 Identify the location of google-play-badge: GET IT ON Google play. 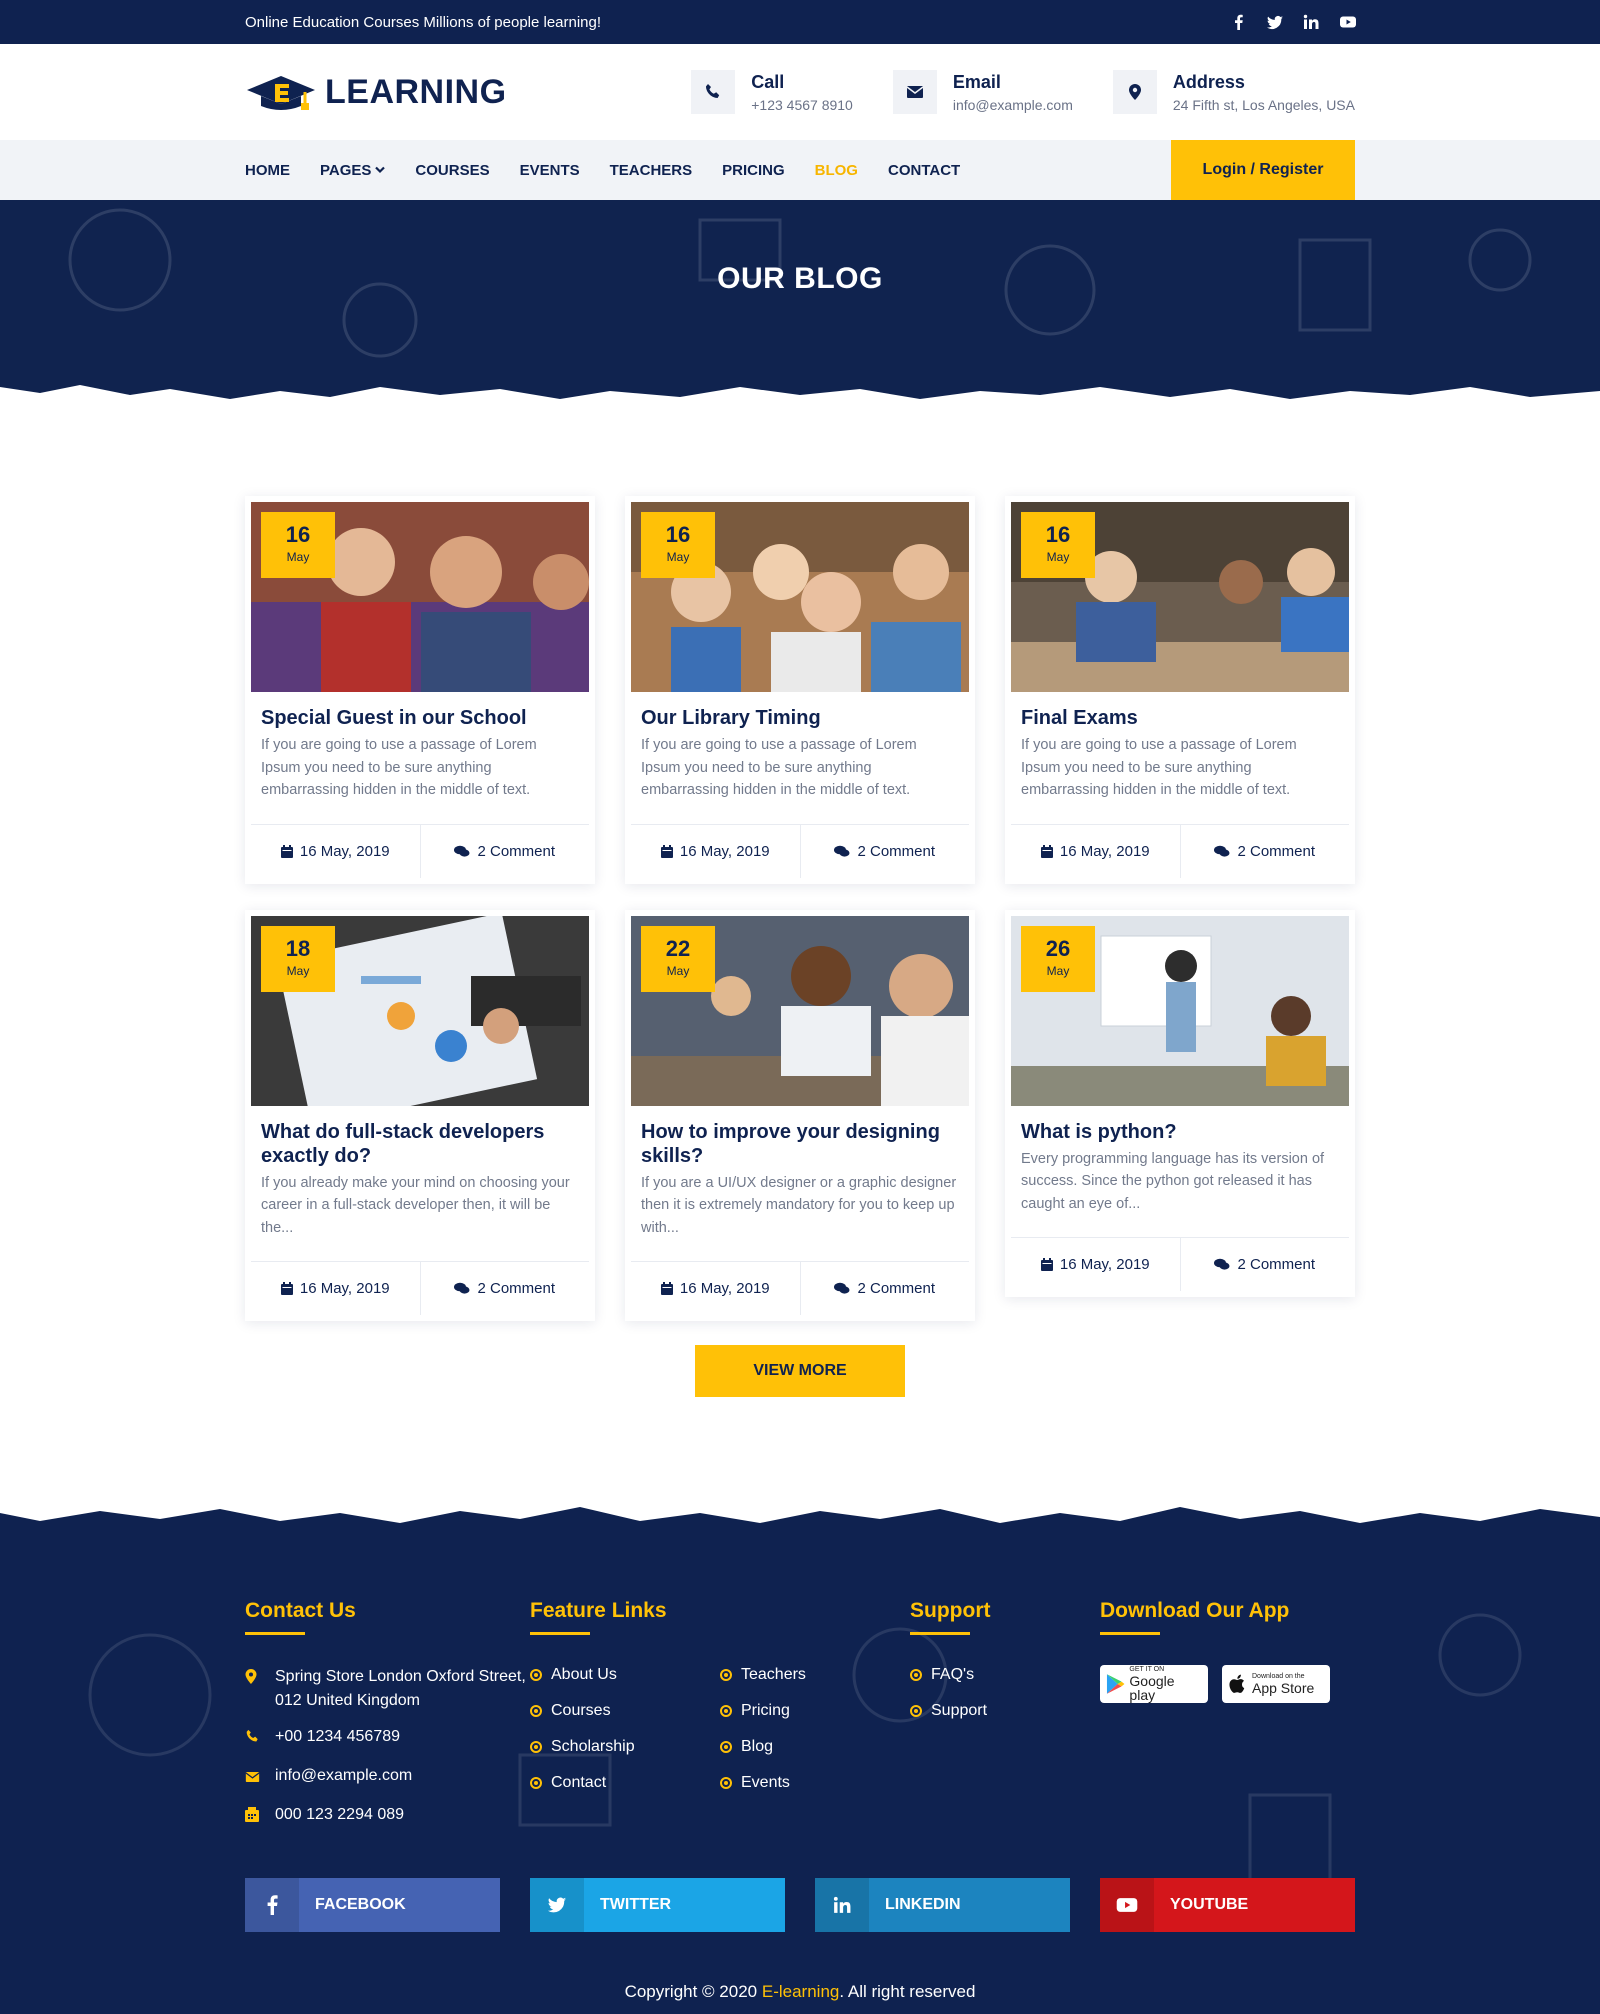
(1154, 1684).